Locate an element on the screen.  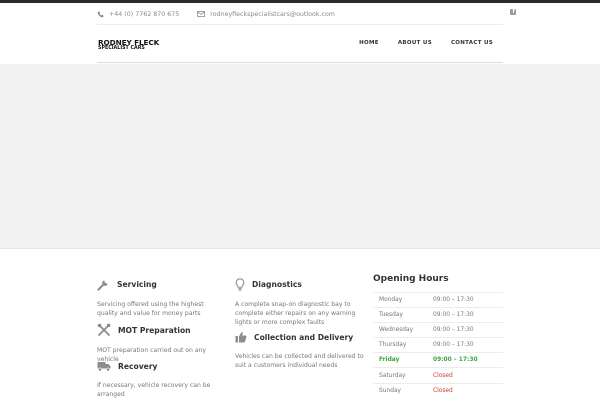
day-name: Thursday is located at coordinates (403, 345).